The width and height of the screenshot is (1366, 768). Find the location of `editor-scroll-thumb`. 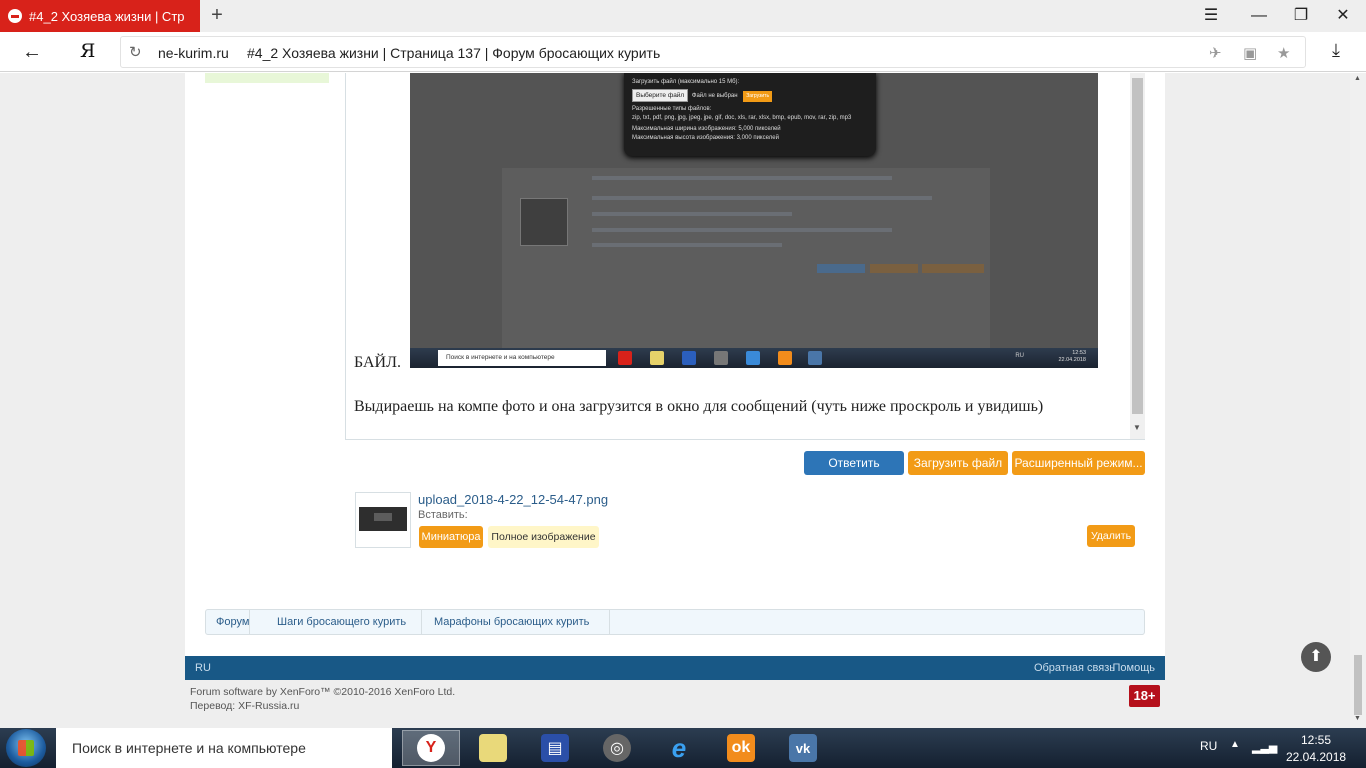

editor-scroll-thumb is located at coordinates (1137, 246).